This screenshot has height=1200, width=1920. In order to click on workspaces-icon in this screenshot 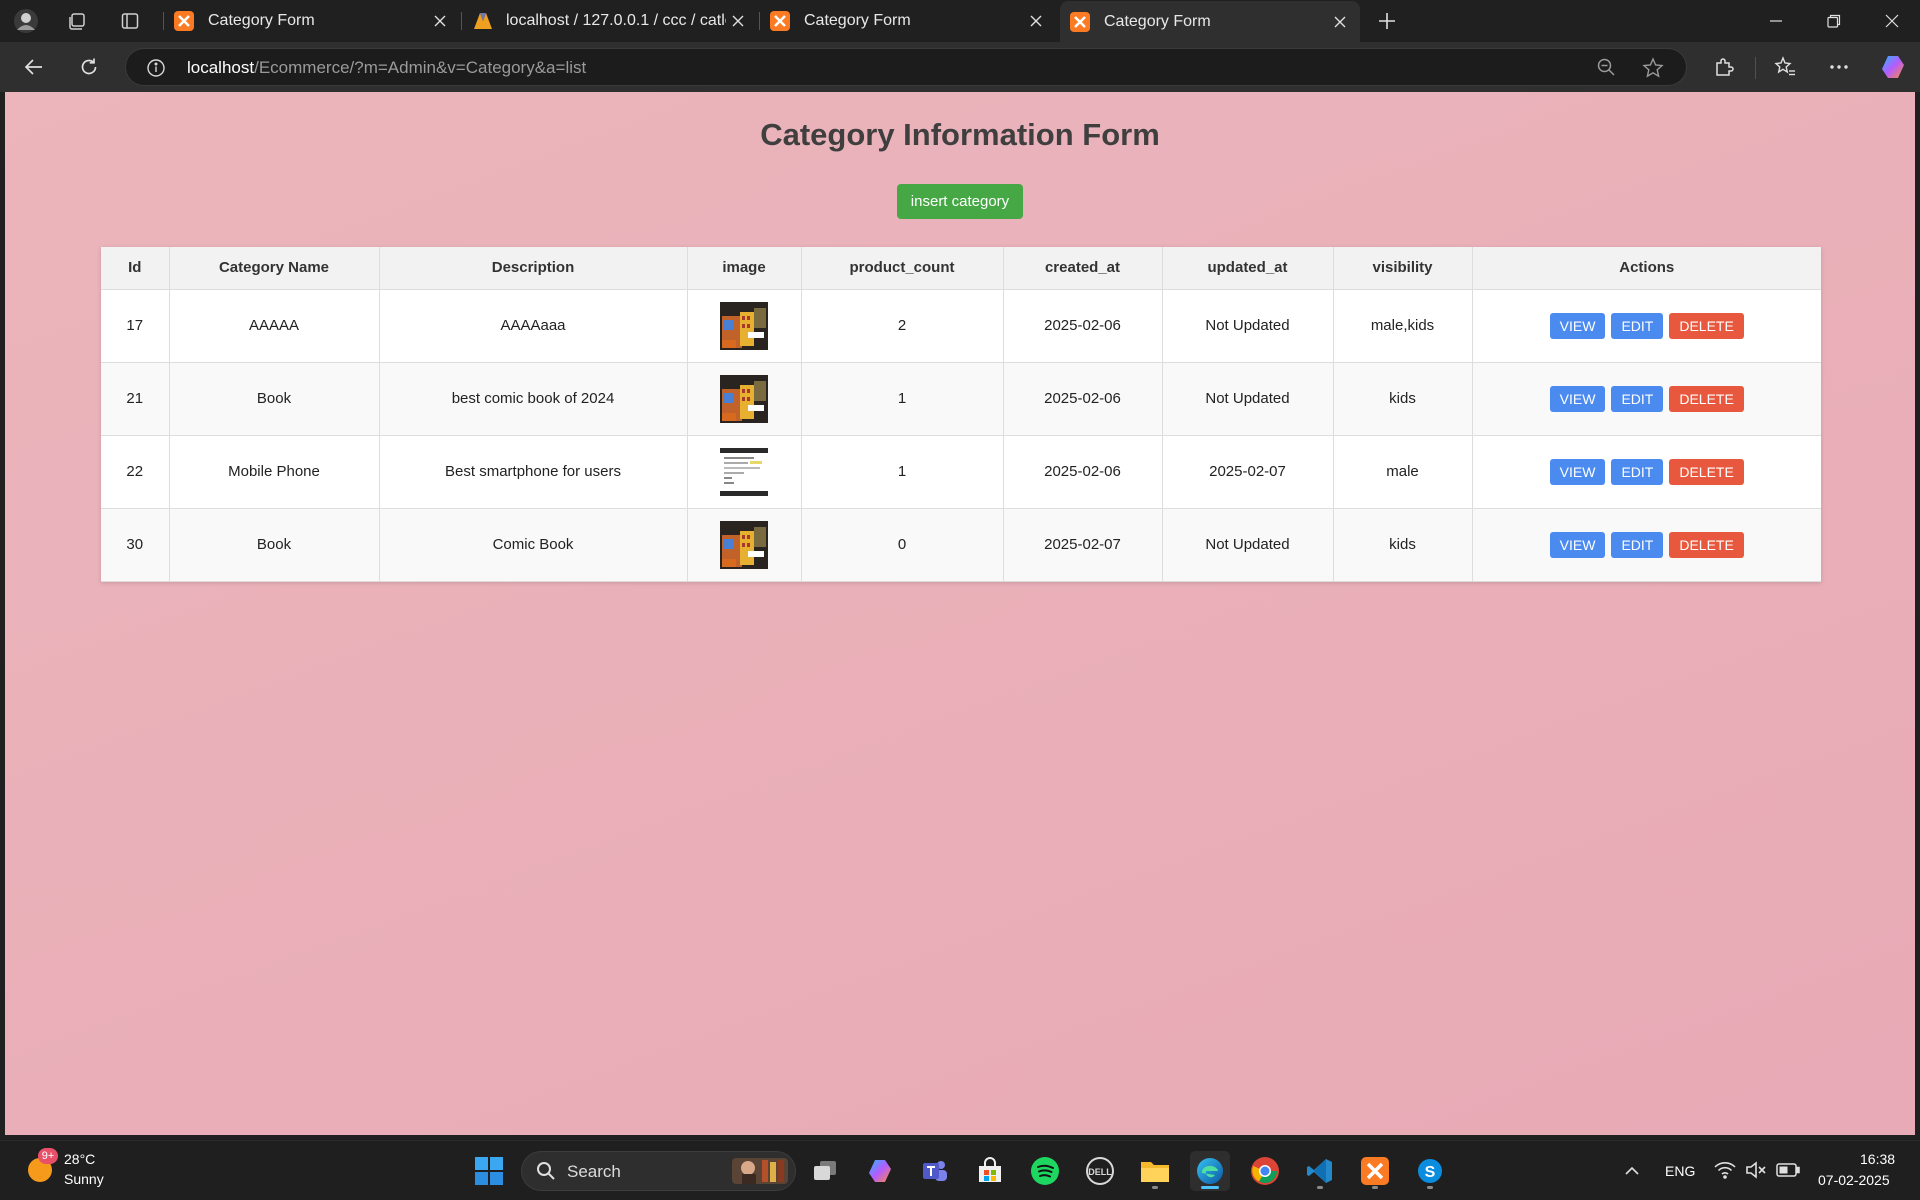, I will do `click(77, 21)`.